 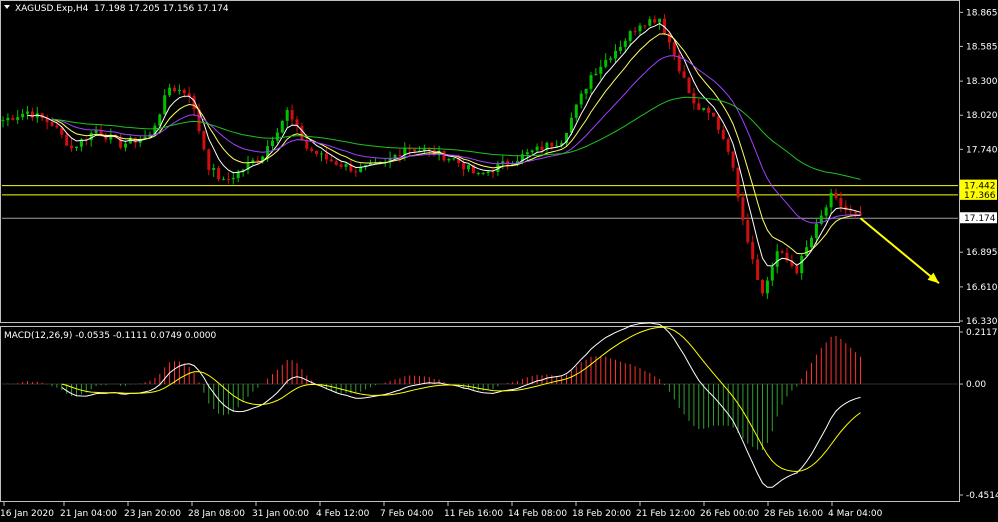 I want to click on forecast-arrow, so click(x=899, y=251).